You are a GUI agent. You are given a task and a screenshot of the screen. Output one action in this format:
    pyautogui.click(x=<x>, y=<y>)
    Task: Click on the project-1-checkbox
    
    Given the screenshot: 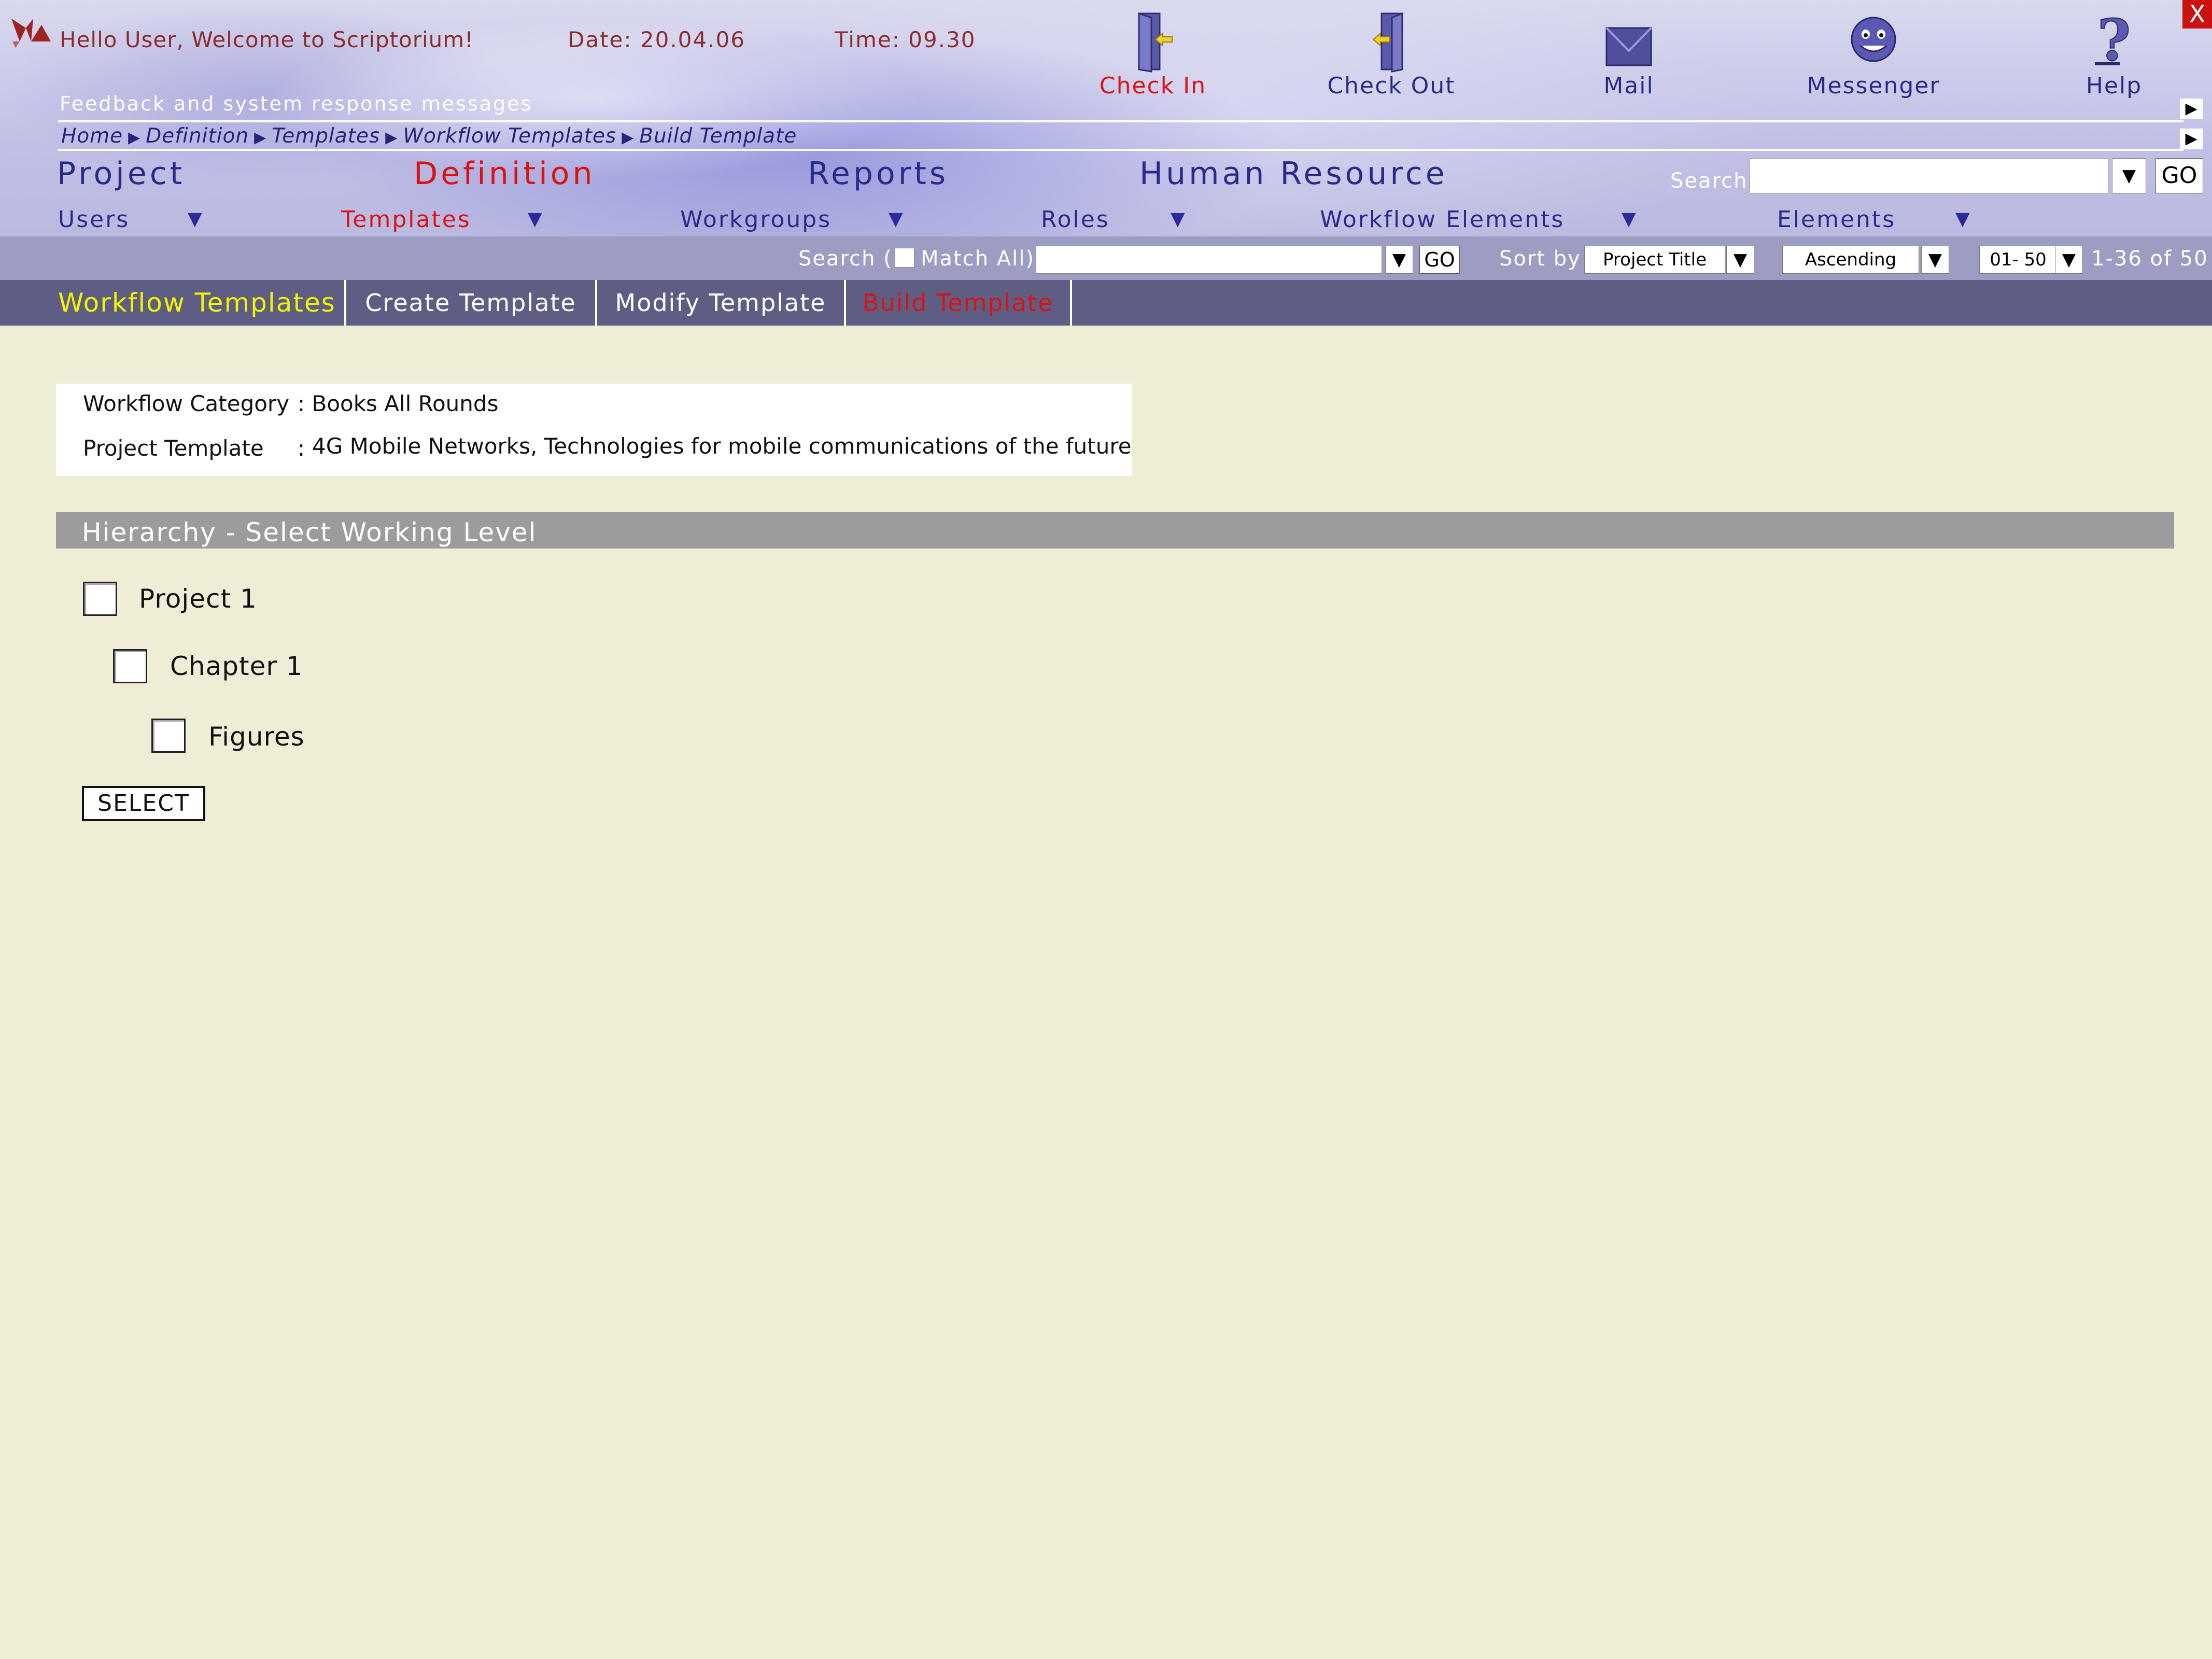 What is the action you would take?
    pyautogui.click(x=100, y=599)
    